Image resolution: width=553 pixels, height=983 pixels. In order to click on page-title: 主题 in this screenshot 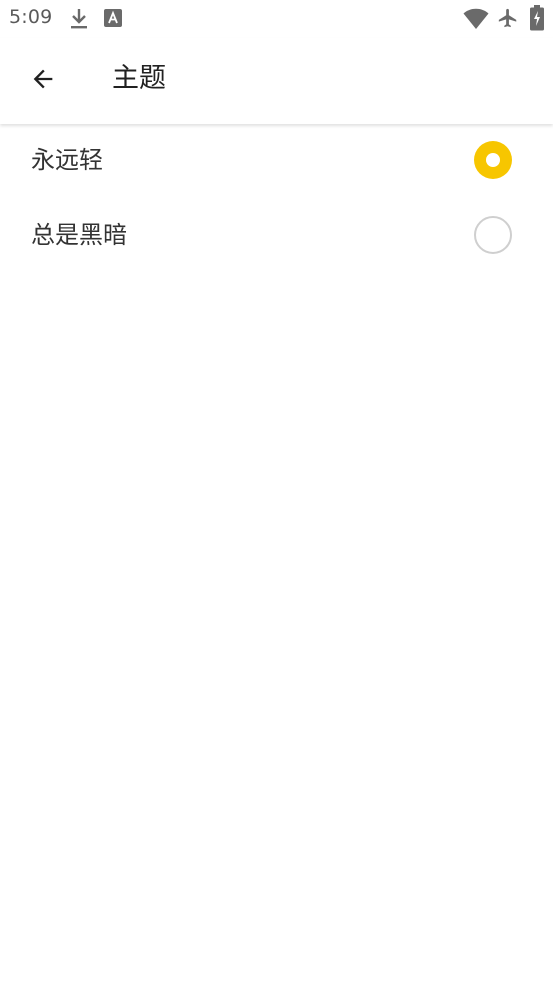, I will do `click(139, 78)`.